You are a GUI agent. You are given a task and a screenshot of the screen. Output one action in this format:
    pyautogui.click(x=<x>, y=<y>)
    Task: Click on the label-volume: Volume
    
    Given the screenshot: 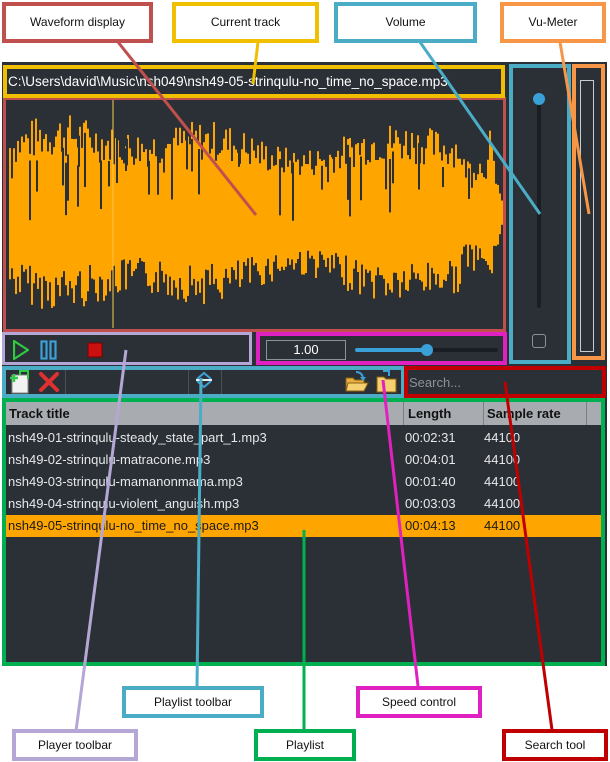 What is the action you would take?
    pyautogui.click(x=405, y=22)
    